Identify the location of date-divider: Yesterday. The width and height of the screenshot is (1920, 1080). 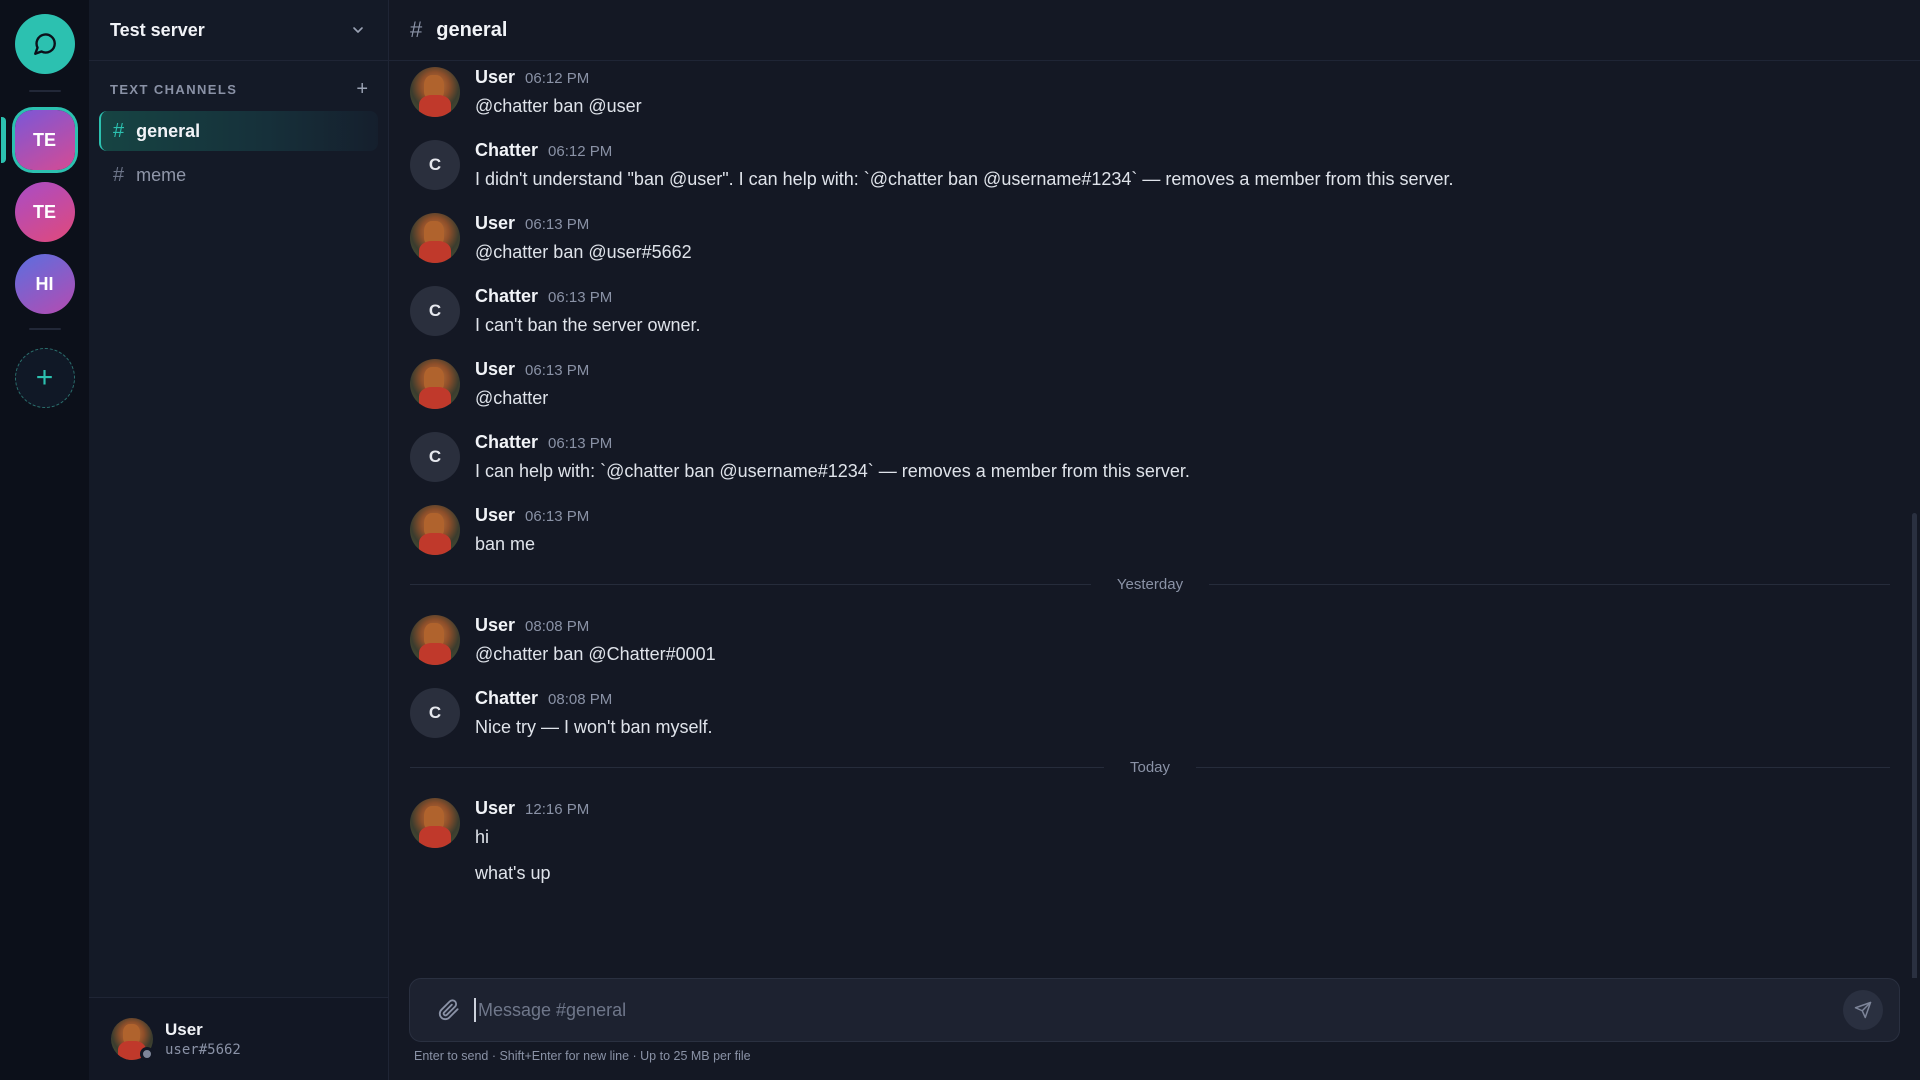
(1150, 584).